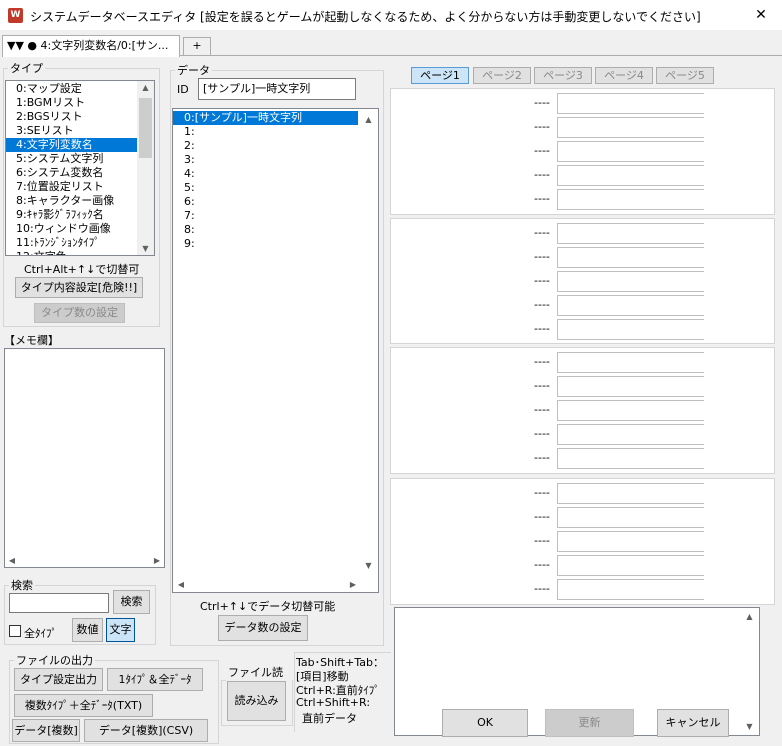 Image resolution: width=782 pixels, height=746 pixels. What do you see at coordinates (589, 723) in the screenshot?
I see `update-button: 更新` at bounding box center [589, 723].